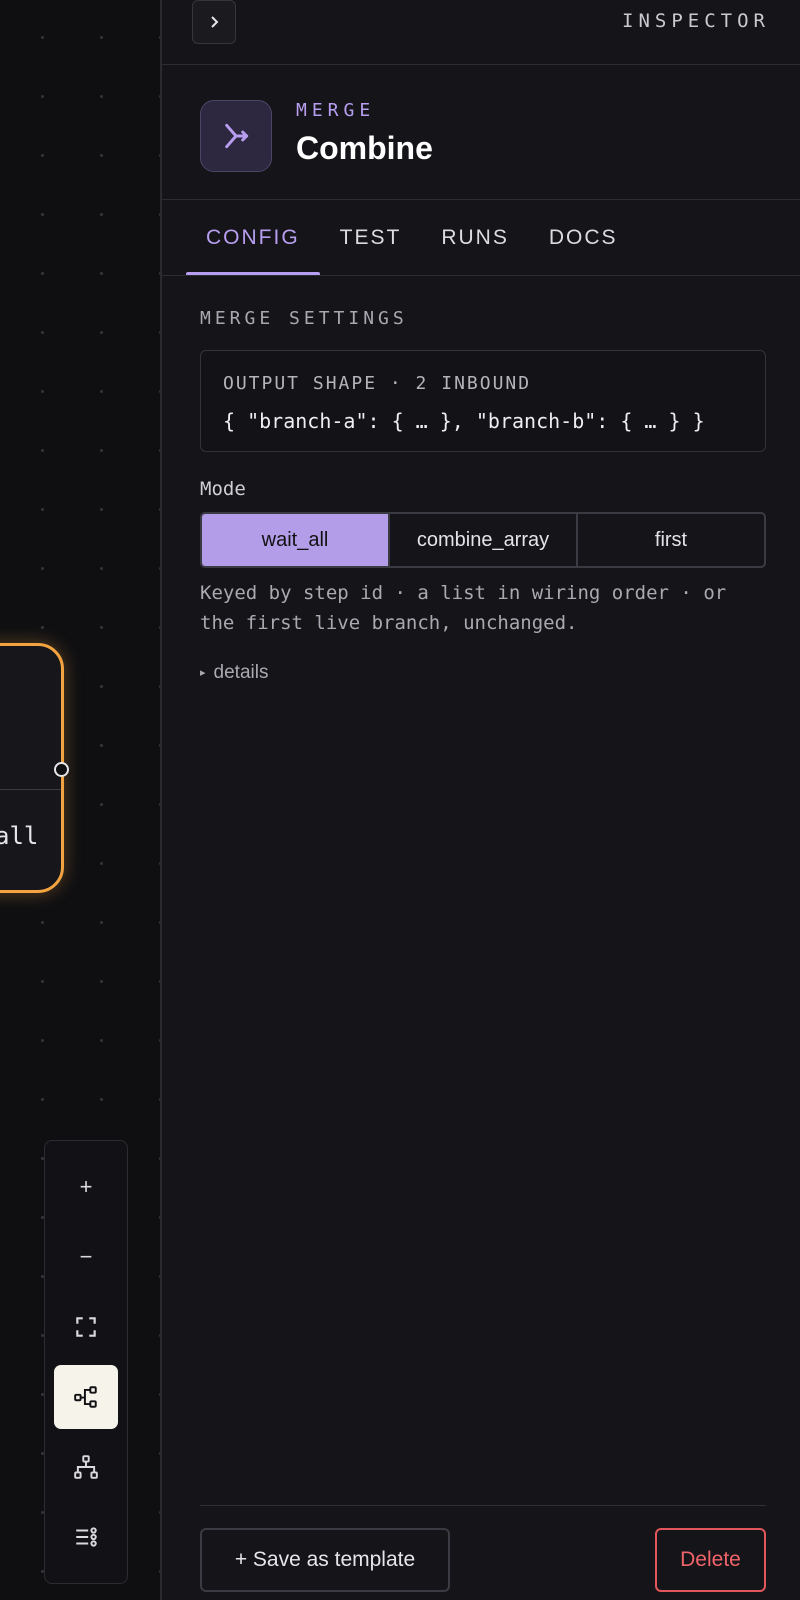 This screenshot has height=1600, width=800. I want to click on chevron-right-icon, so click(215, 22).